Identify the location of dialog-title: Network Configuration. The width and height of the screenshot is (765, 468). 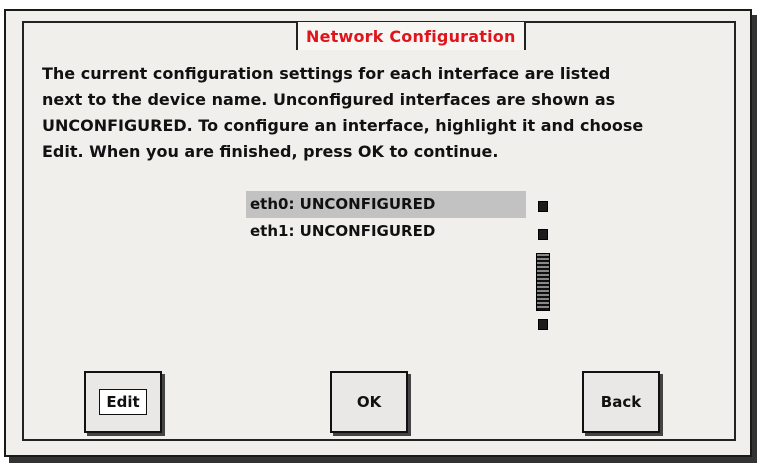
(411, 36).